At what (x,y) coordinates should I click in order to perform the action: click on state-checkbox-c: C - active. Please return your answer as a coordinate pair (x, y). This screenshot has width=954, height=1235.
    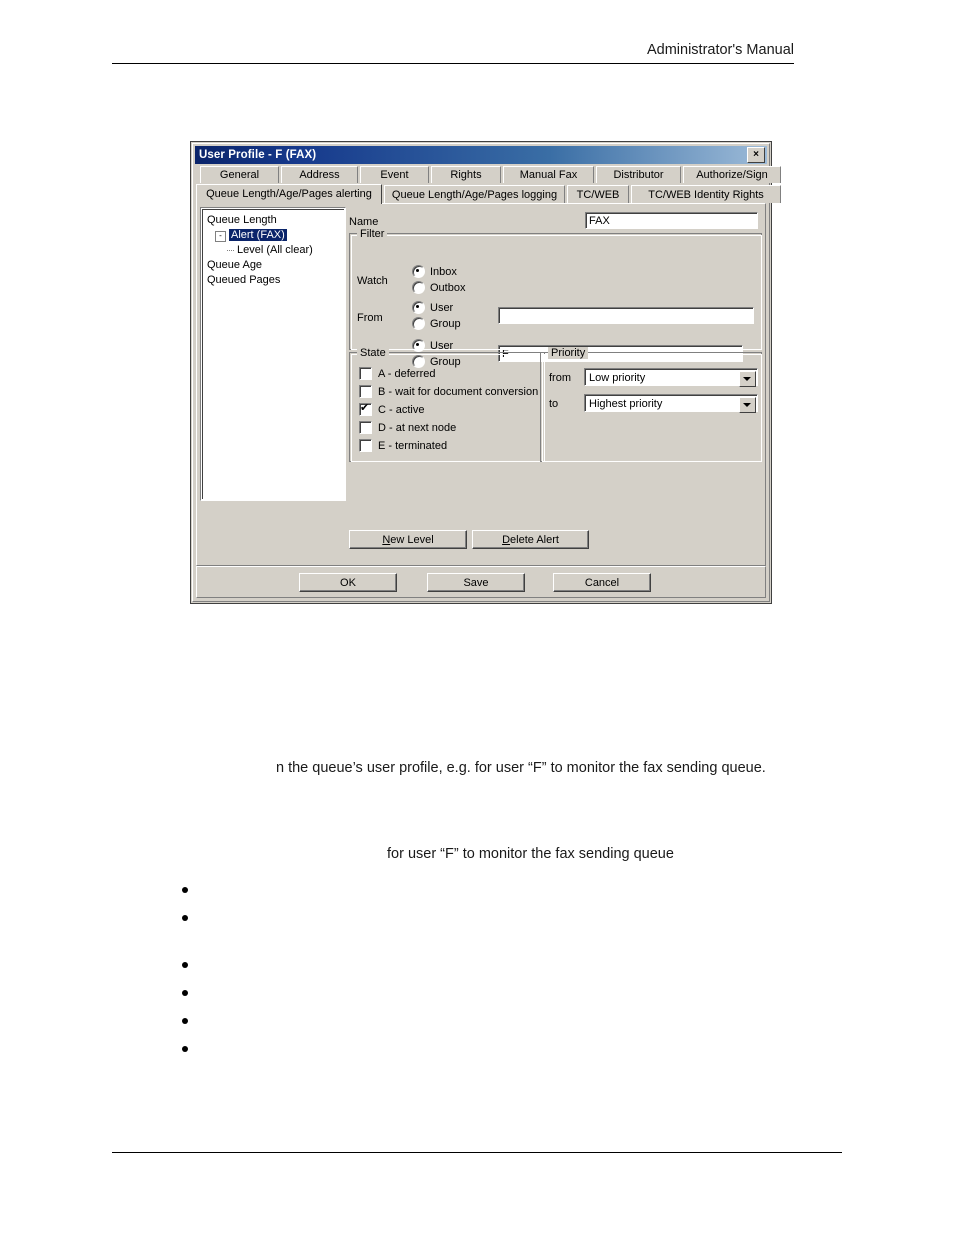
    Looking at the image, I should click on (392, 408).